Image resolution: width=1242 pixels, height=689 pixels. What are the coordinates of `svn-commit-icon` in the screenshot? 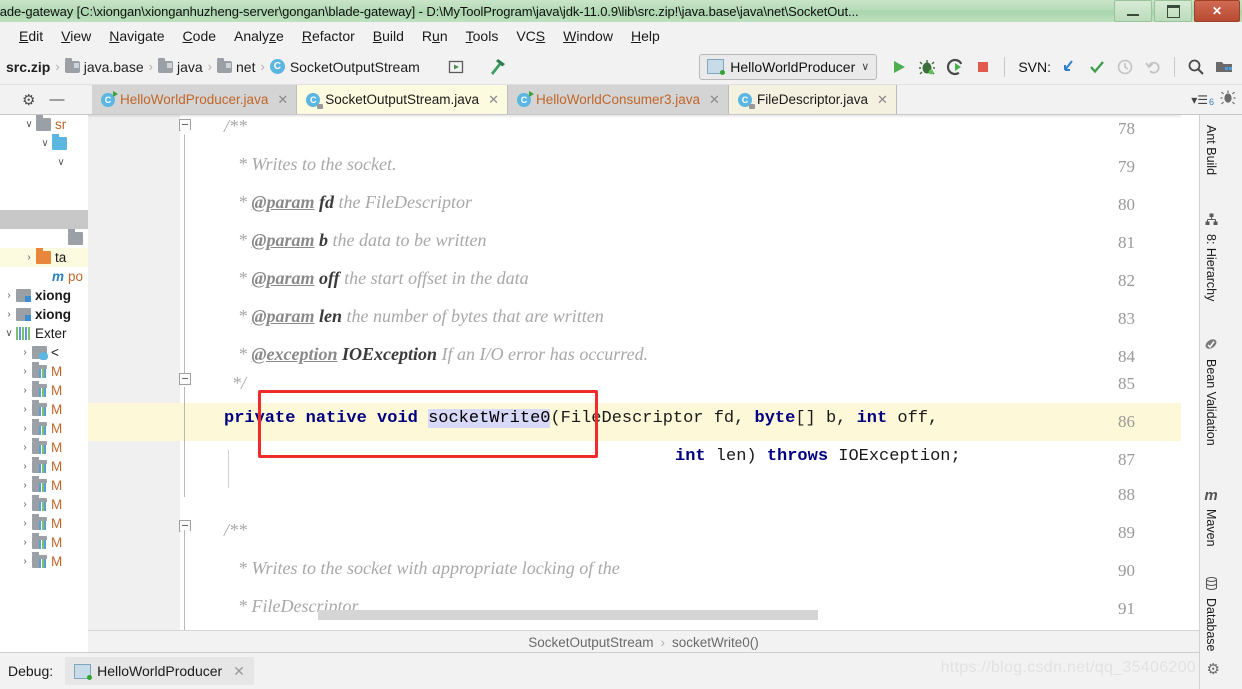 It's located at (1097, 67).